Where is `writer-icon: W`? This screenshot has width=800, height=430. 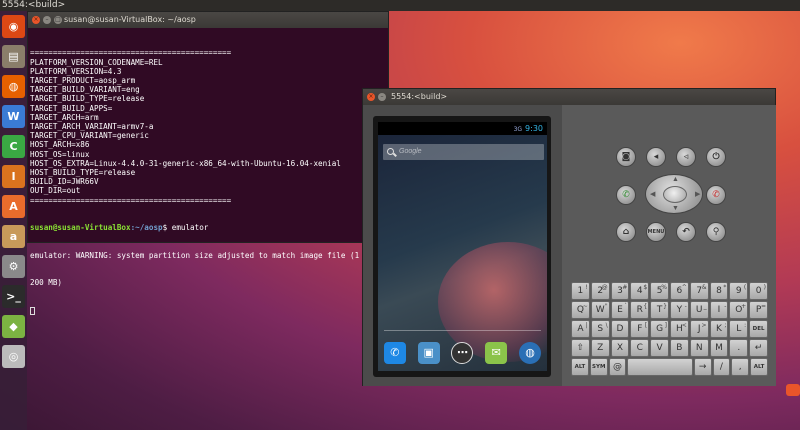
writer-icon: W is located at coordinates (13, 116).